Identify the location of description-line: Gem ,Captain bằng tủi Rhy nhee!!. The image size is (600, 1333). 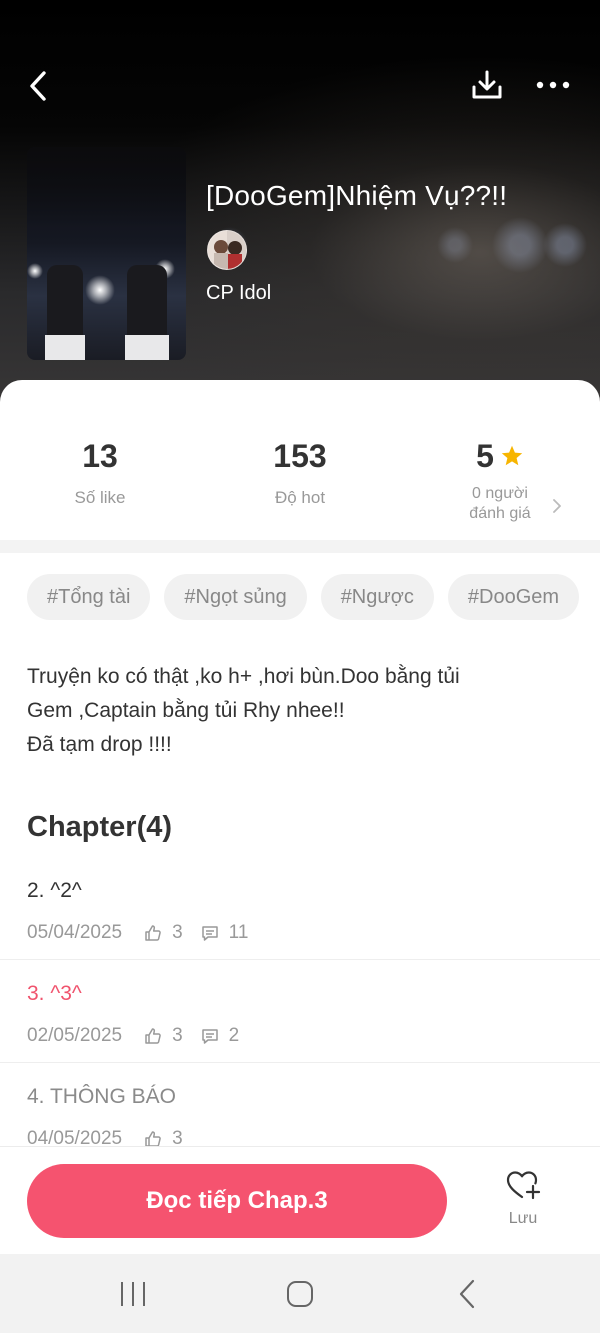
(186, 710).